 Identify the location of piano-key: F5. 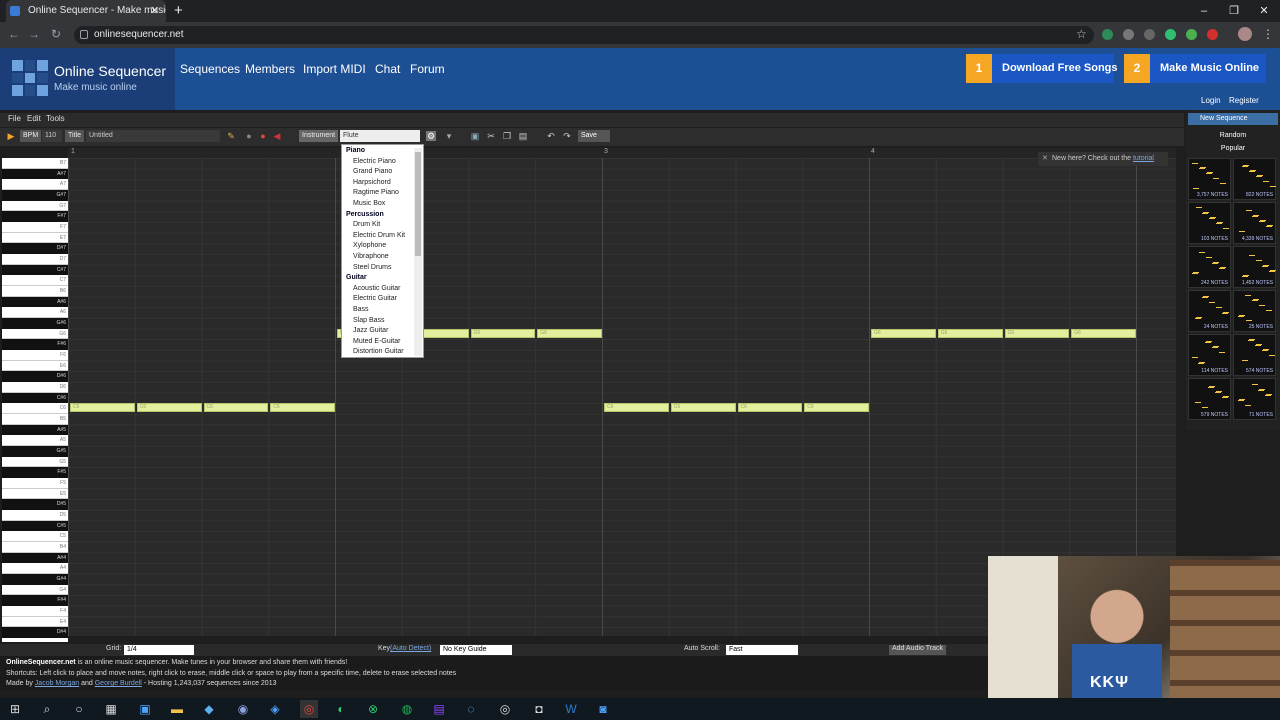
(35, 483).